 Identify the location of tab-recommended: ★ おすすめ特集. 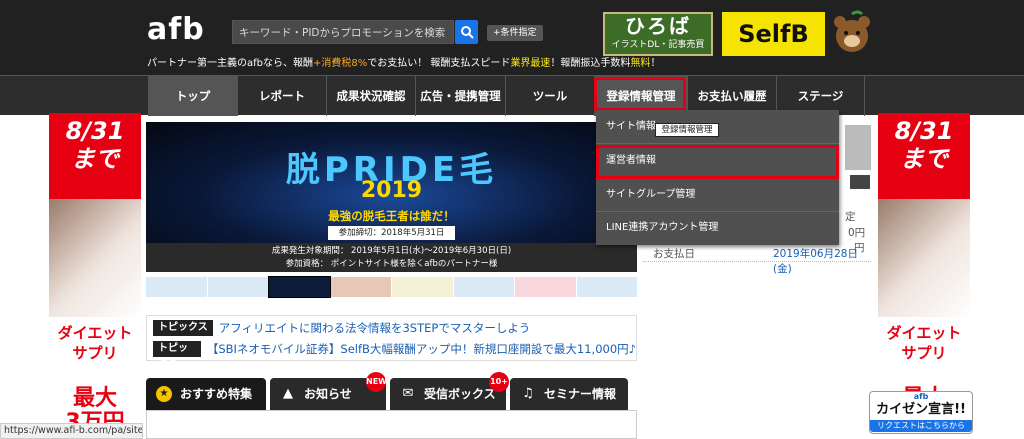
(206, 394).